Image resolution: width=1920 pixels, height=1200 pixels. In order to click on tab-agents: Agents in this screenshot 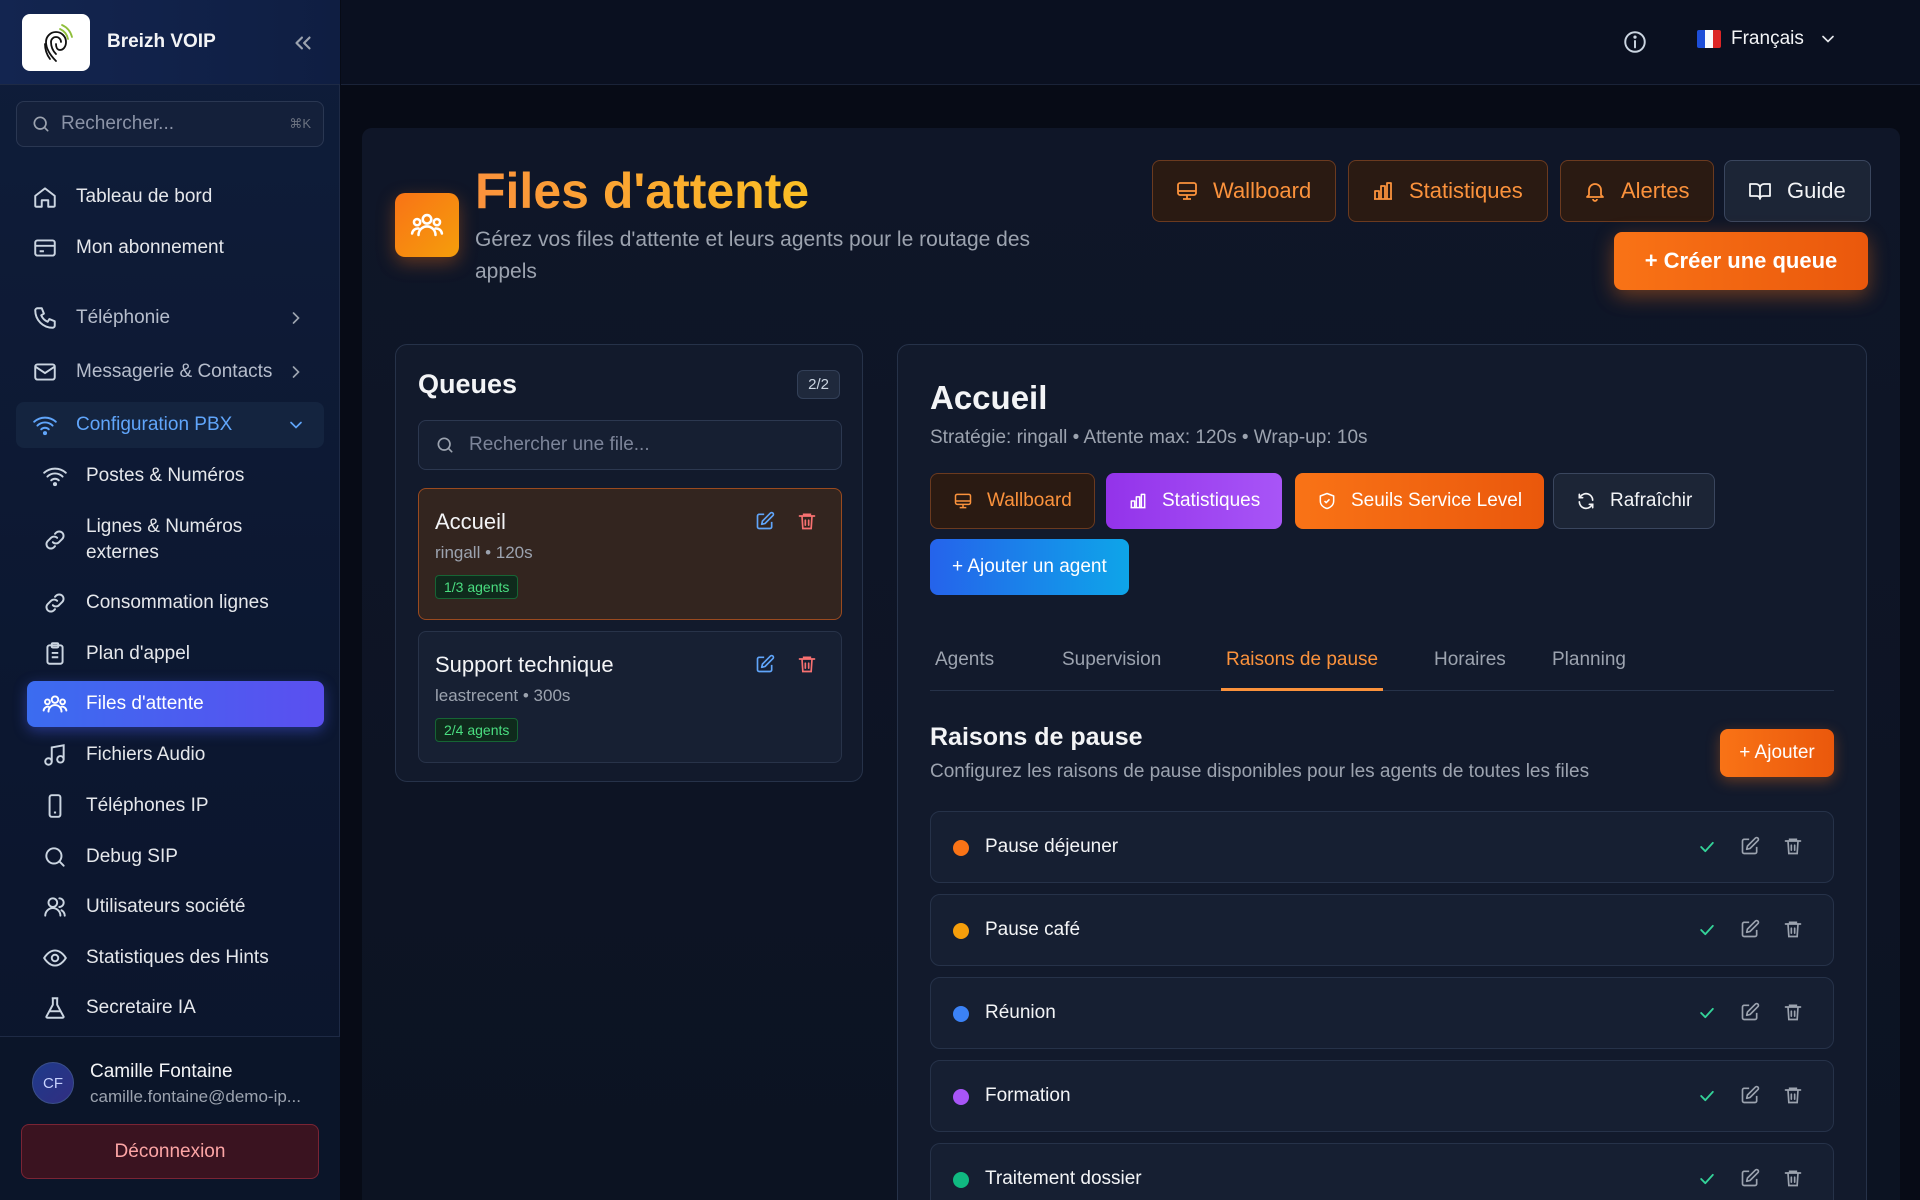, I will do `click(964, 664)`.